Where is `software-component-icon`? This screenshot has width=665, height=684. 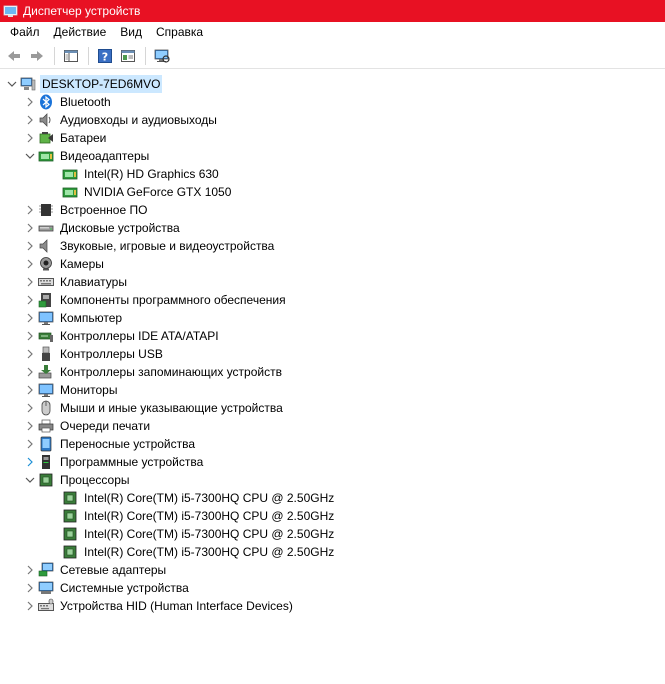 software-component-icon is located at coordinates (46, 300).